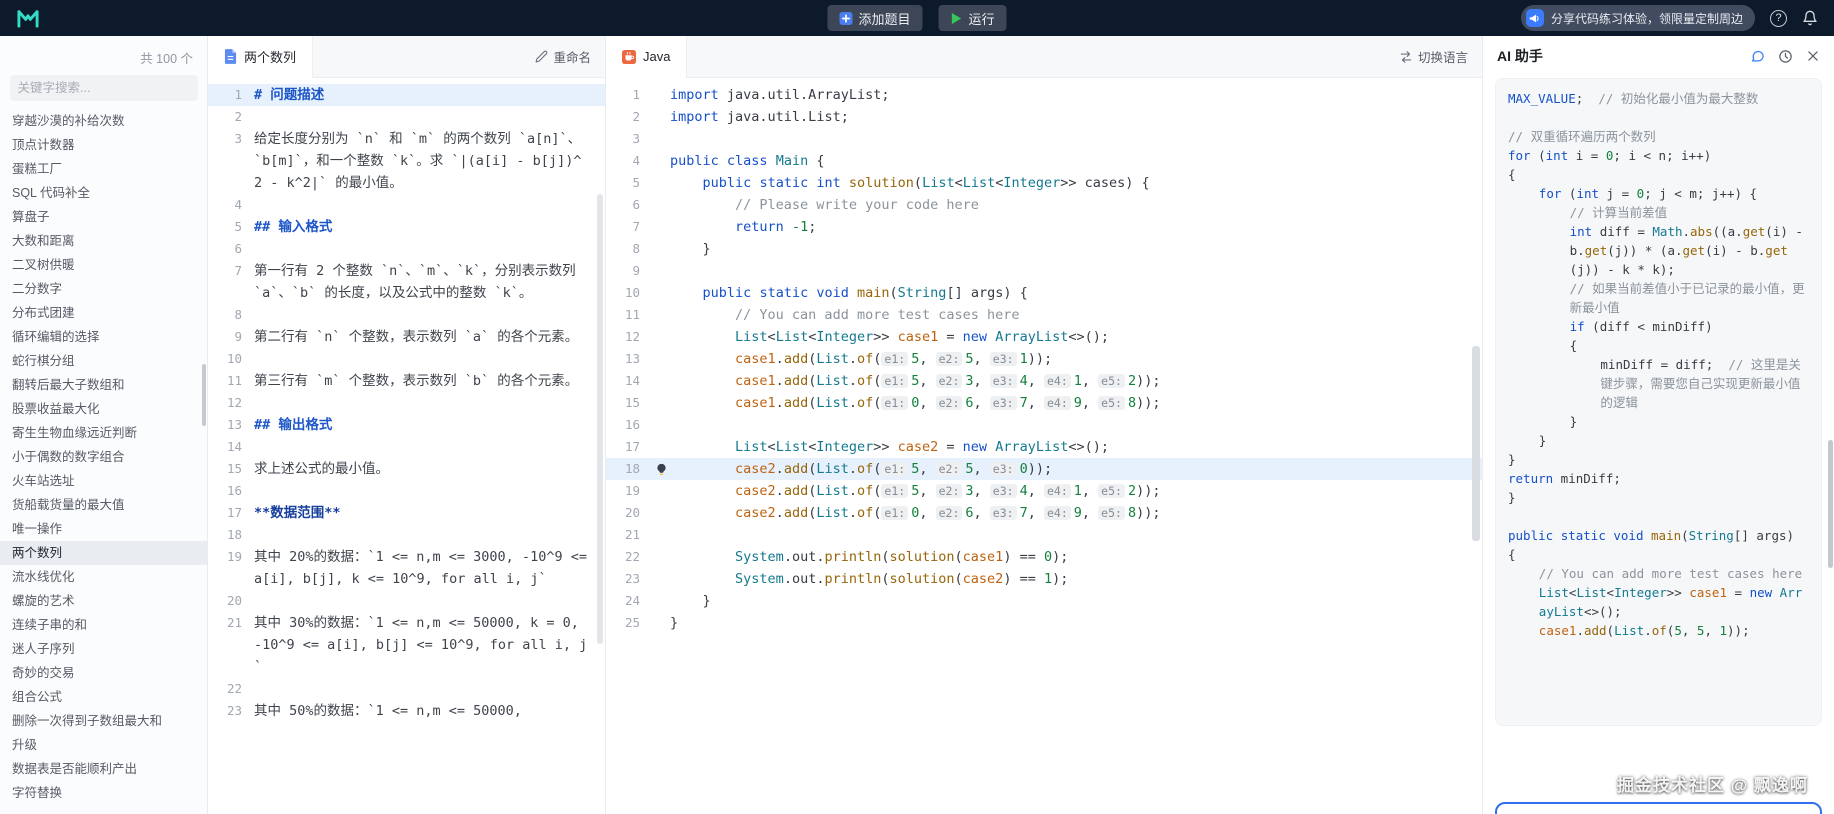  What do you see at coordinates (406, 469) in the screenshot?
I see `problem-line: 15 求上述公式的最小值。` at bounding box center [406, 469].